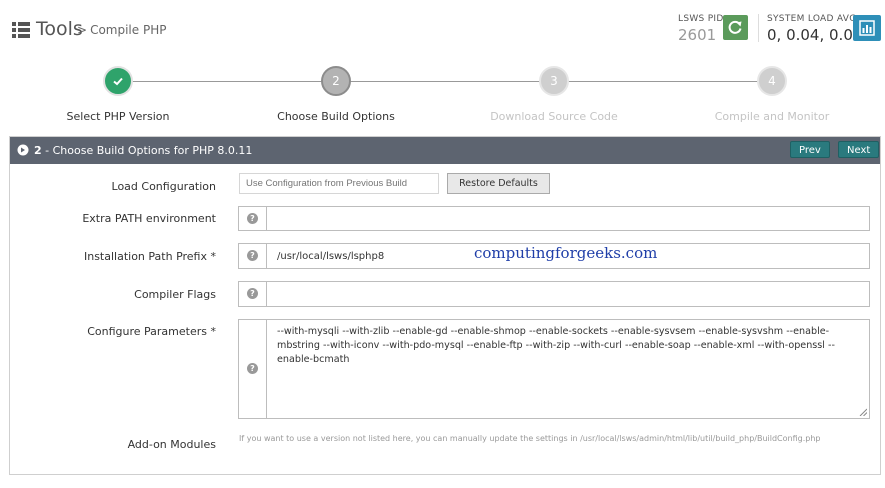 The width and height of the screenshot is (885, 488). What do you see at coordinates (336, 116) in the screenshot?
I see `step-label: Choose Build Options` at bounding box center [336, 116].